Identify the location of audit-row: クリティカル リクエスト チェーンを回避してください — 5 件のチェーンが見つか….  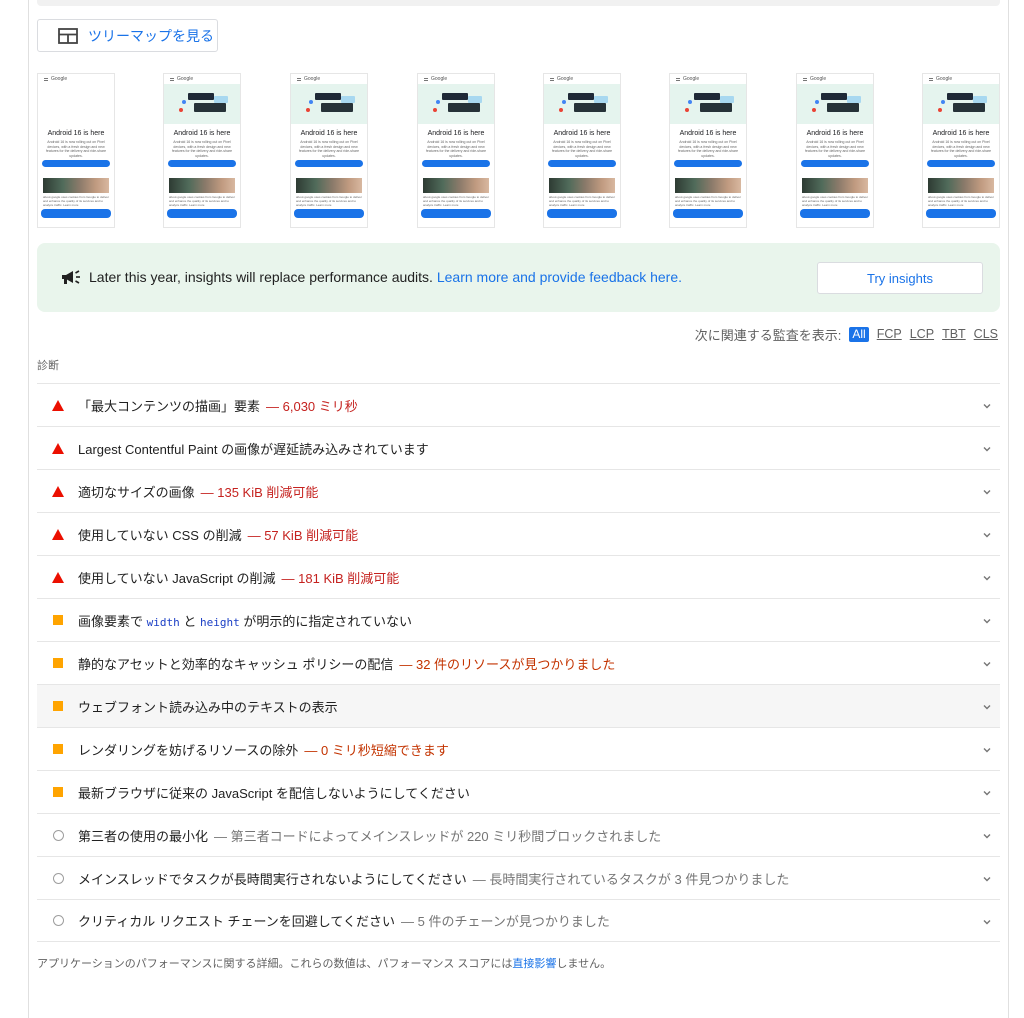
(518, 920).